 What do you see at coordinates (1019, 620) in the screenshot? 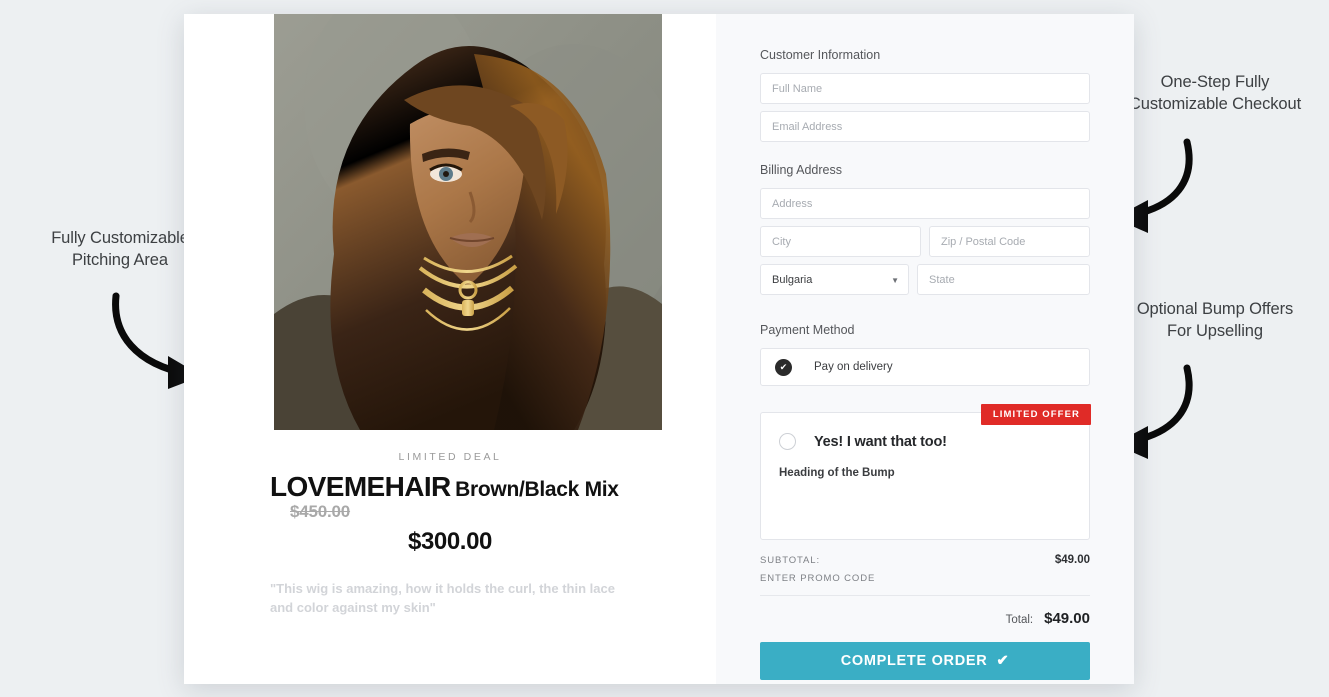
I see `total-label: Total:` at bounding box center [1019, 620].